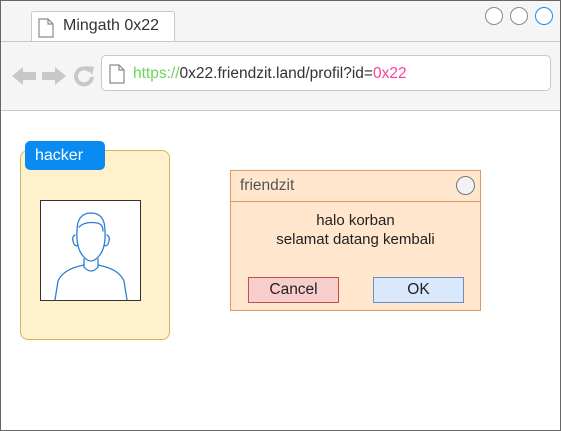 The width and height of the screenshot is (561, 431). Describe the element at coordinates (355, 186) in the screenshot. I see `dialog-header: friendzit` at that location.